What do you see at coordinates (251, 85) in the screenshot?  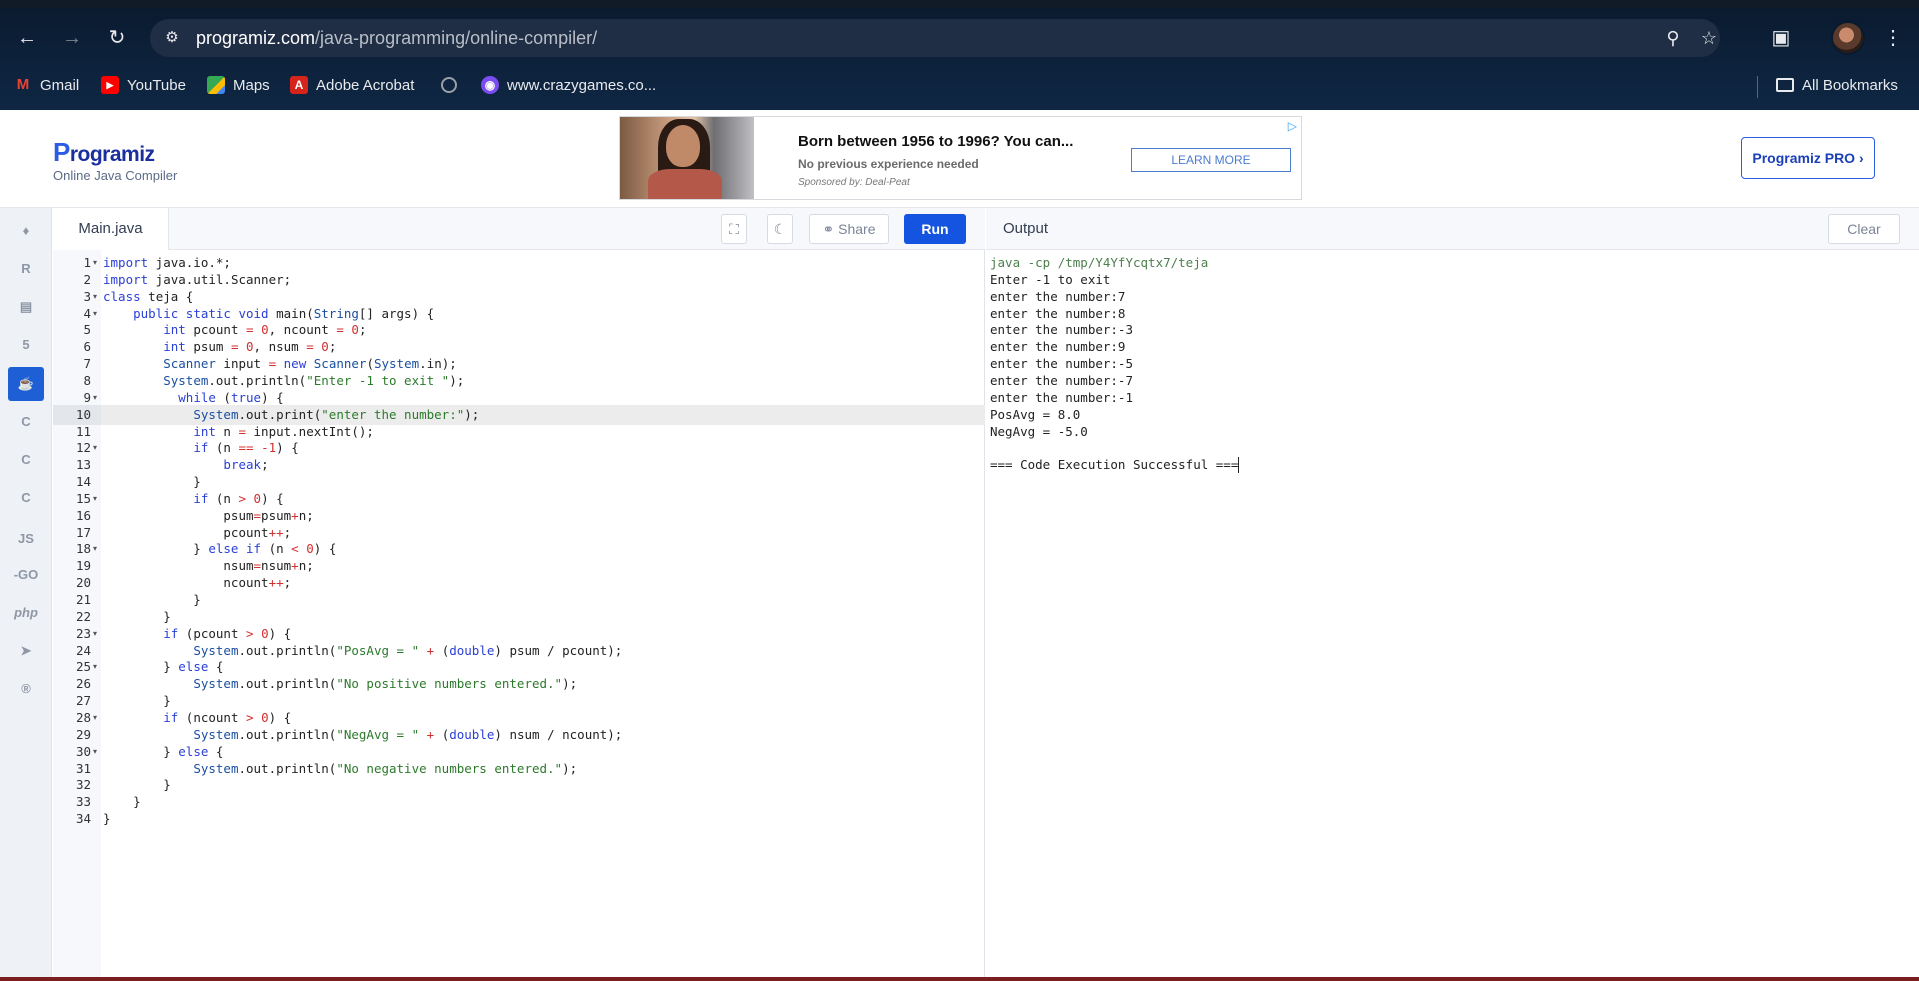 I see `bookmark-label: Maps` at bounding box center [251, 85].